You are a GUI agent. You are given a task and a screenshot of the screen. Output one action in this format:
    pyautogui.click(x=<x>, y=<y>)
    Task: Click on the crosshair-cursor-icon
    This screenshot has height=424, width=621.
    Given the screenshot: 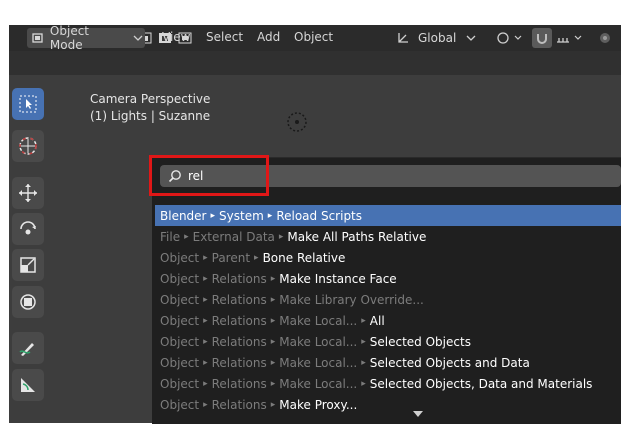 What is the action you would take?
    pyautogui.click(x=28, y=146)
    